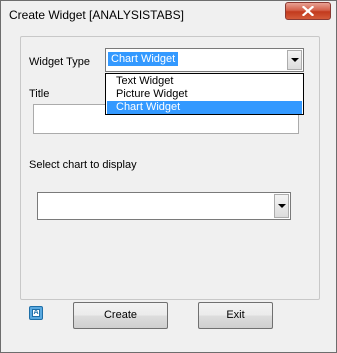 This screenshot has height=353, width=337. What do you see at coordinates (164, 206) in the screenshot?
I see `chart-select` at bounding box center [164, 206].